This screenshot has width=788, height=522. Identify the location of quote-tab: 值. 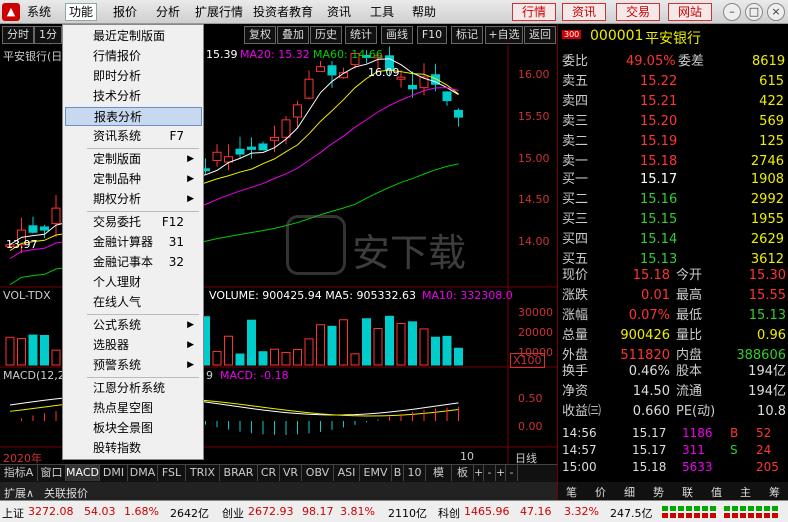
(716, 492).